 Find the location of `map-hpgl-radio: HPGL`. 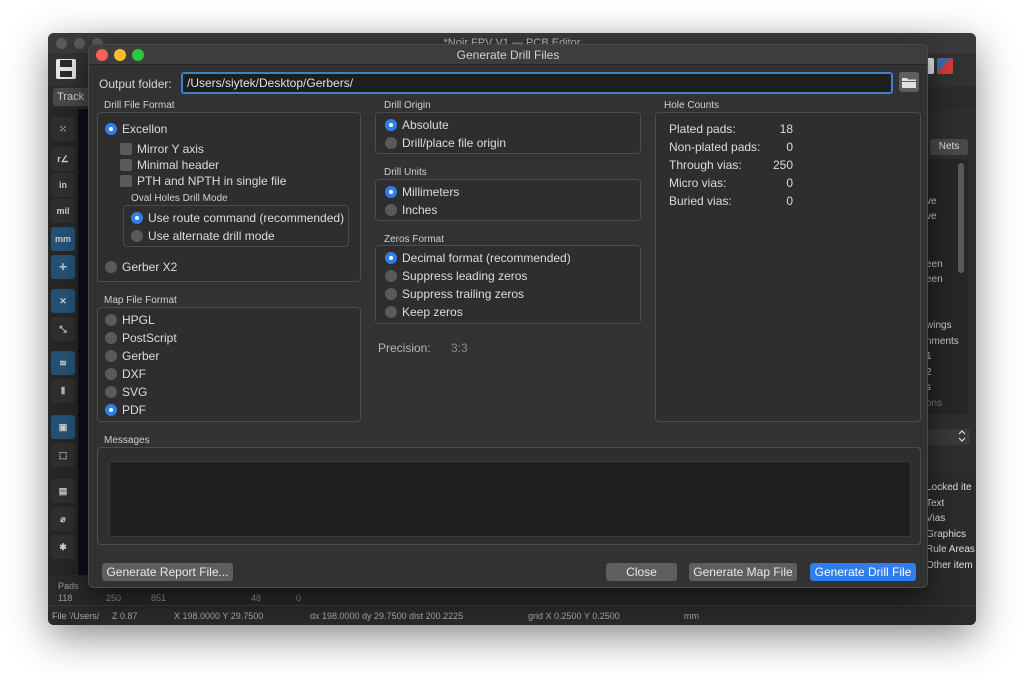

map-hpgl-radio: HPGL is located at coordinates (130, 320).